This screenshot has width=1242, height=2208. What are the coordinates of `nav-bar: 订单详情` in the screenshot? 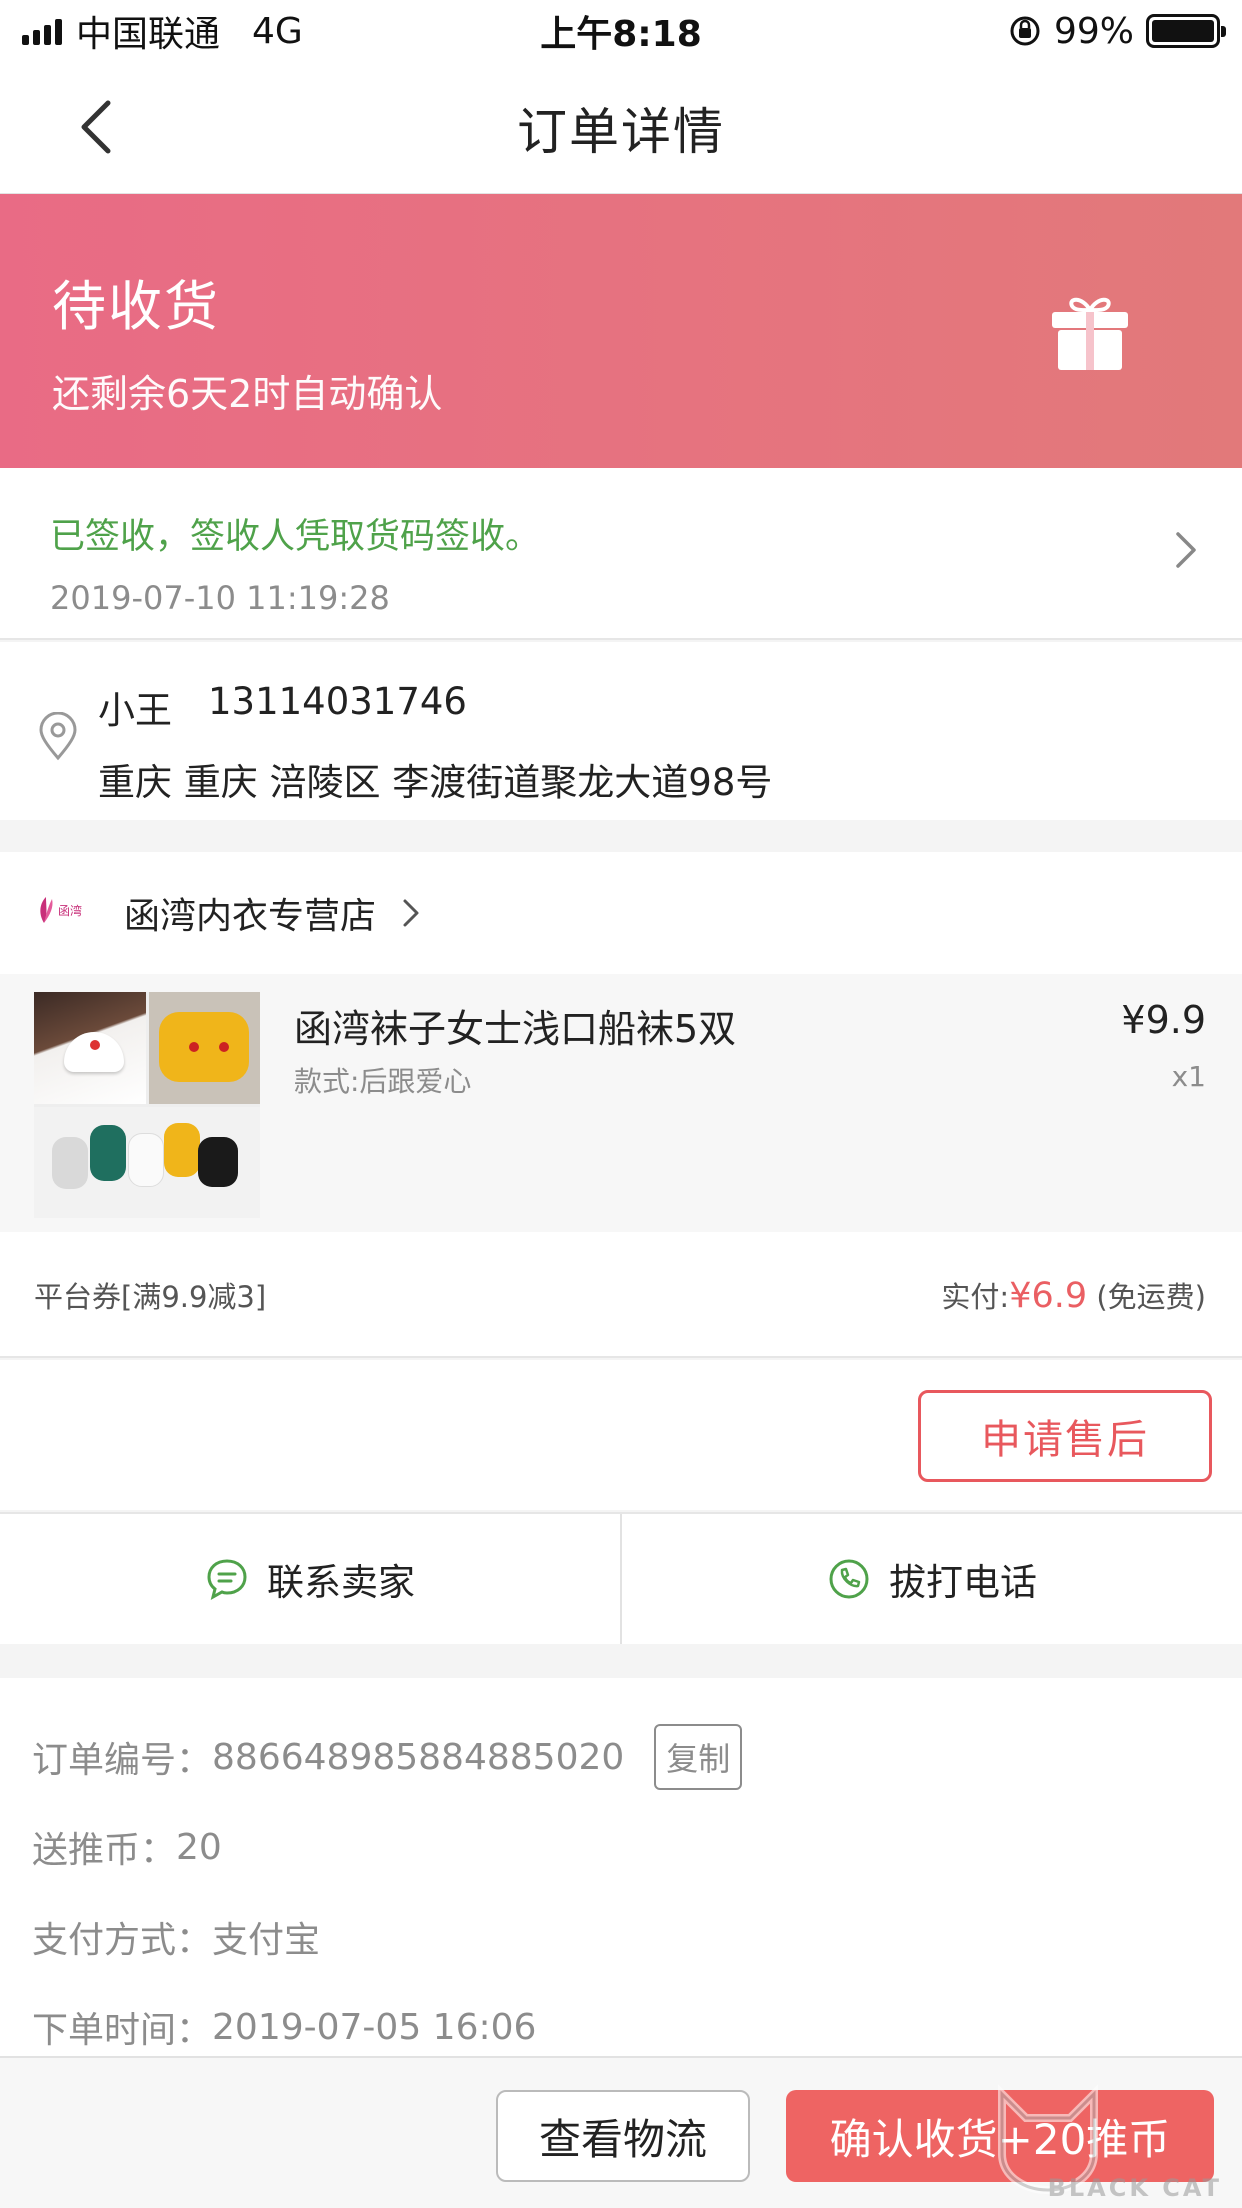 It's located at (621, 128).